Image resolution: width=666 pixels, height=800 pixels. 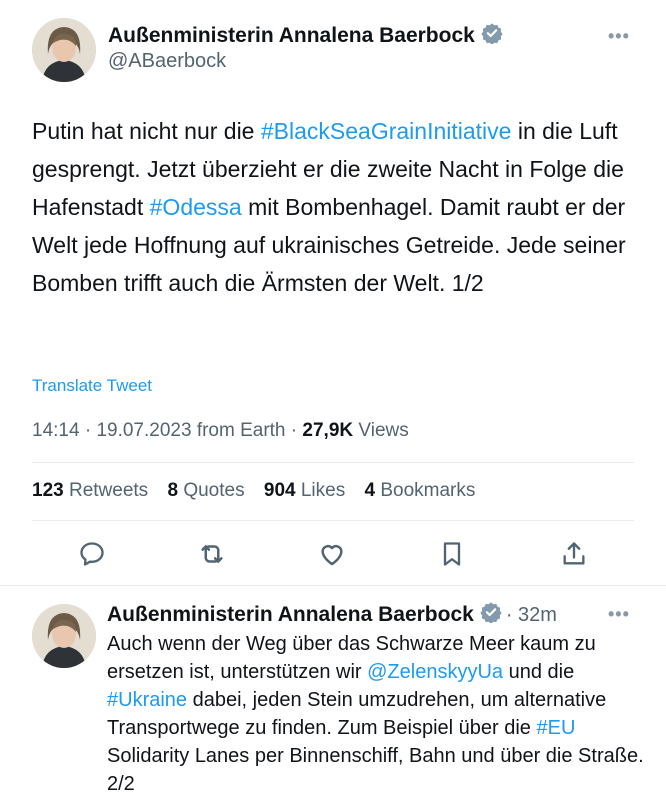 I want to click on likes-label: Likes, so click(x=323, y=490).